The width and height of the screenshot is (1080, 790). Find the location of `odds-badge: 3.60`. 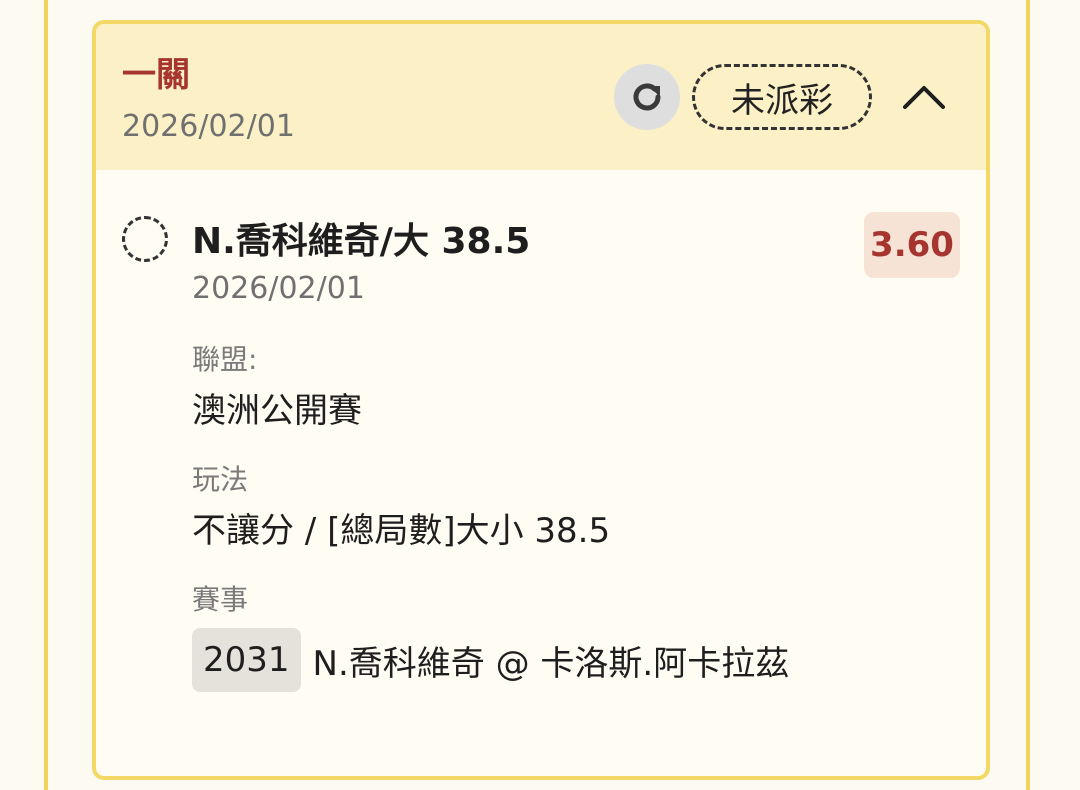

odds-badge: 3.60 is located at coordinates (912, 245).